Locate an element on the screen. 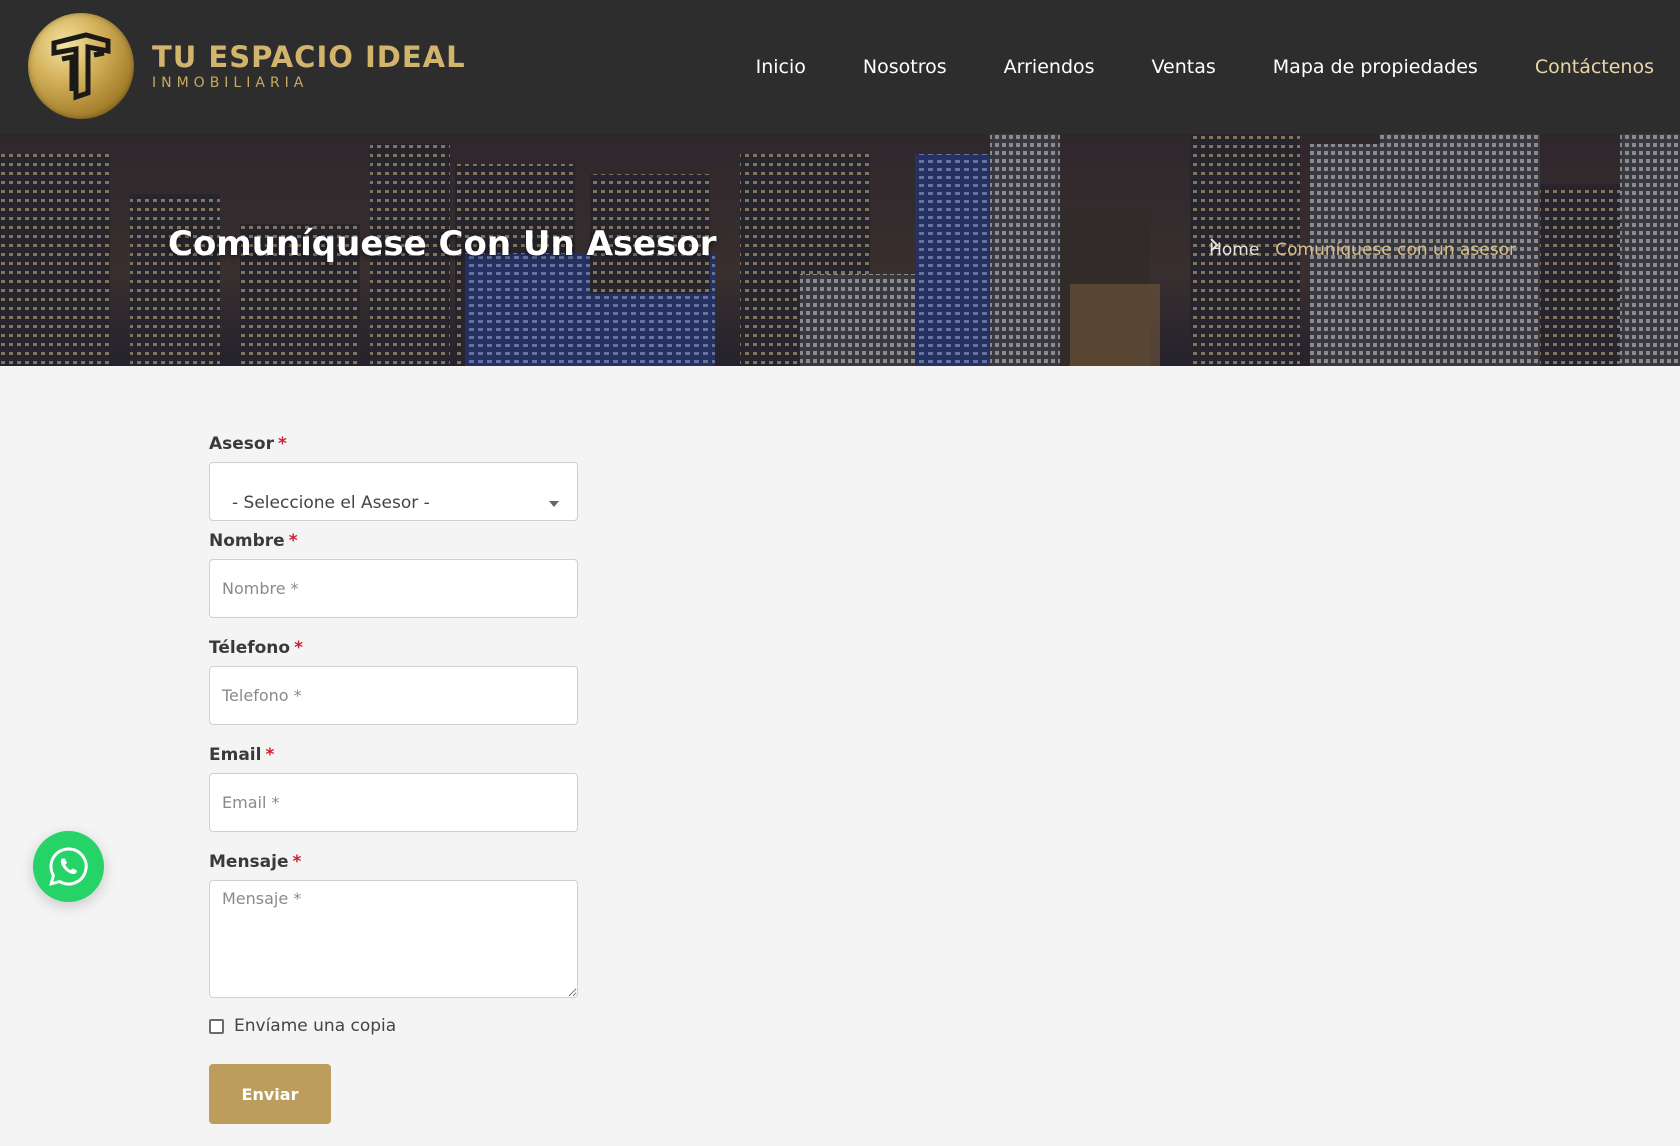 The width and height of the screenshot is (1680, 1146). asesor-select: - Seleccione el Asesor - is located at coordinates (393, 491).